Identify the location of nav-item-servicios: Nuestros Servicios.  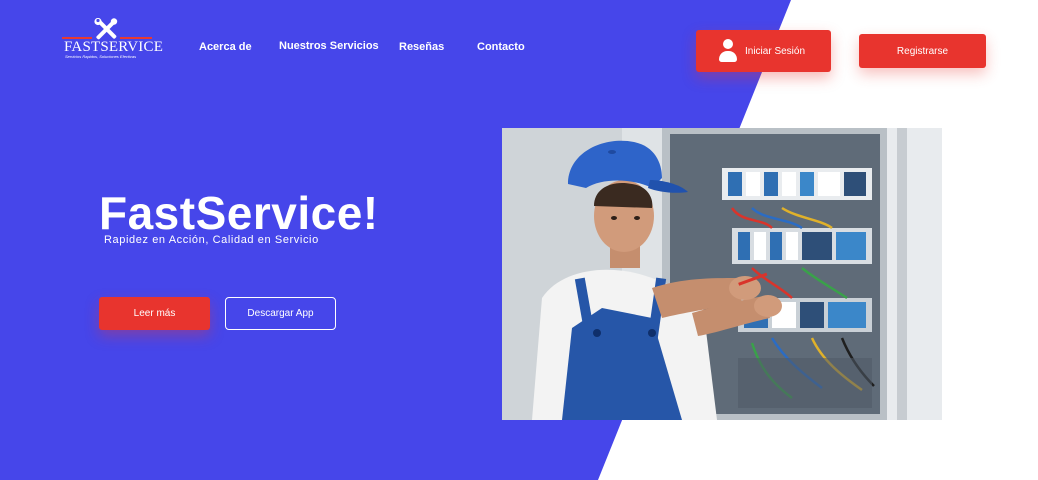
(329, 46).